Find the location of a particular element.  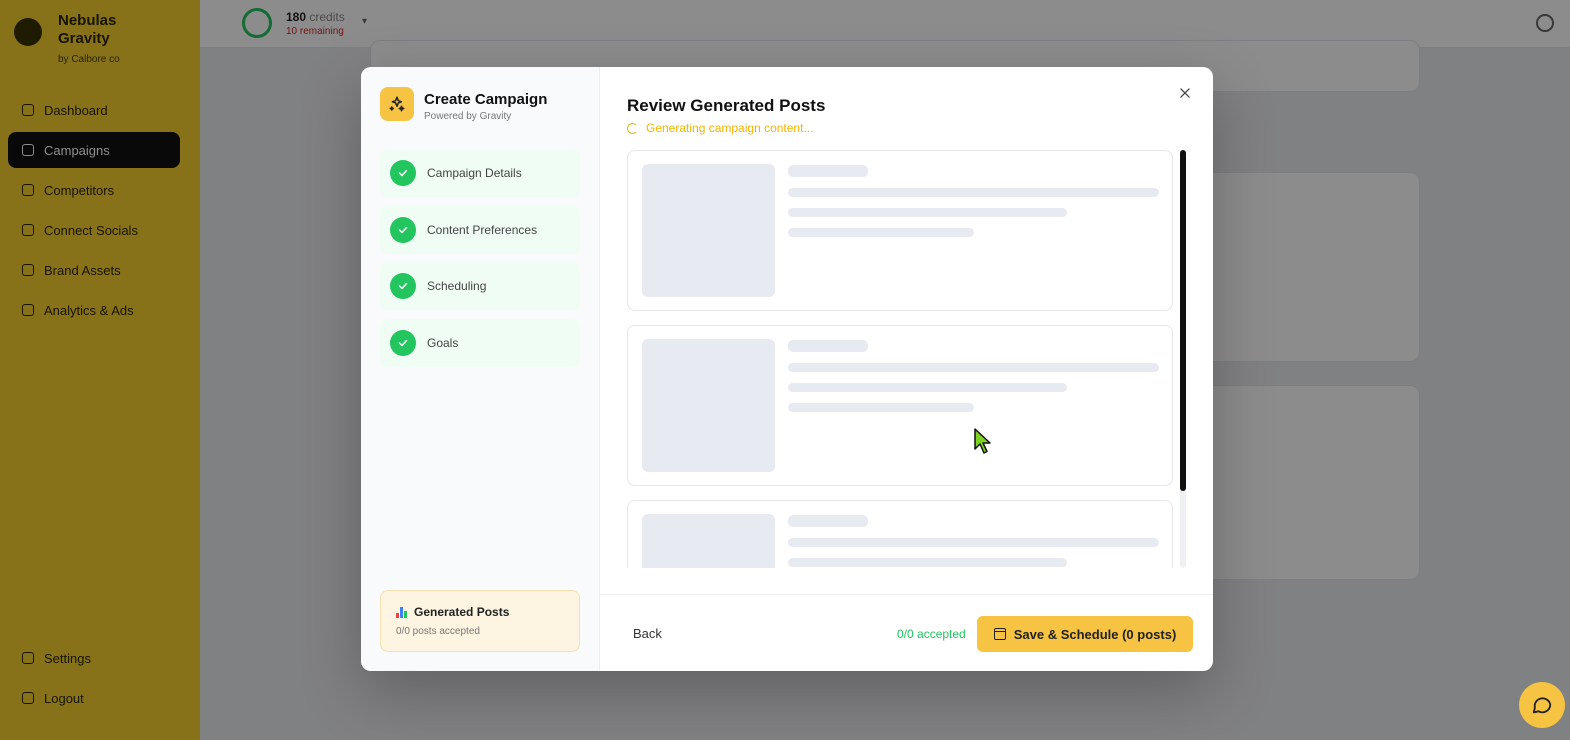

mouse-cursor-icon is located at coordinates (983, 443).